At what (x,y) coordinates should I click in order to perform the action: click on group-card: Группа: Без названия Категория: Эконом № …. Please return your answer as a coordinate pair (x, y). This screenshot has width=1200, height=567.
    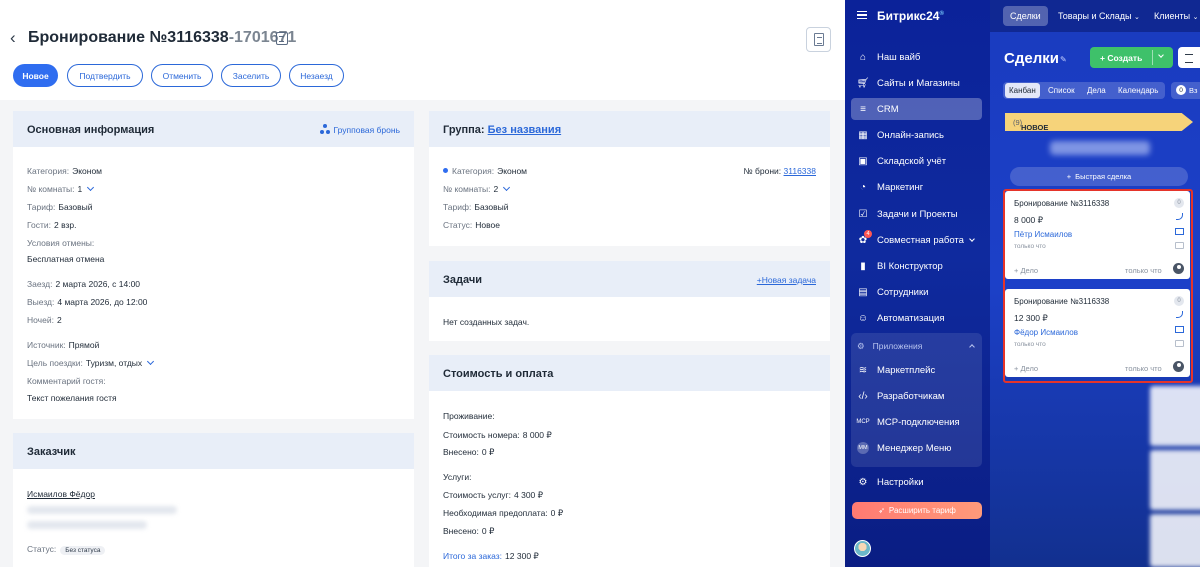
    Looking at the image, I should click on (629, 178).